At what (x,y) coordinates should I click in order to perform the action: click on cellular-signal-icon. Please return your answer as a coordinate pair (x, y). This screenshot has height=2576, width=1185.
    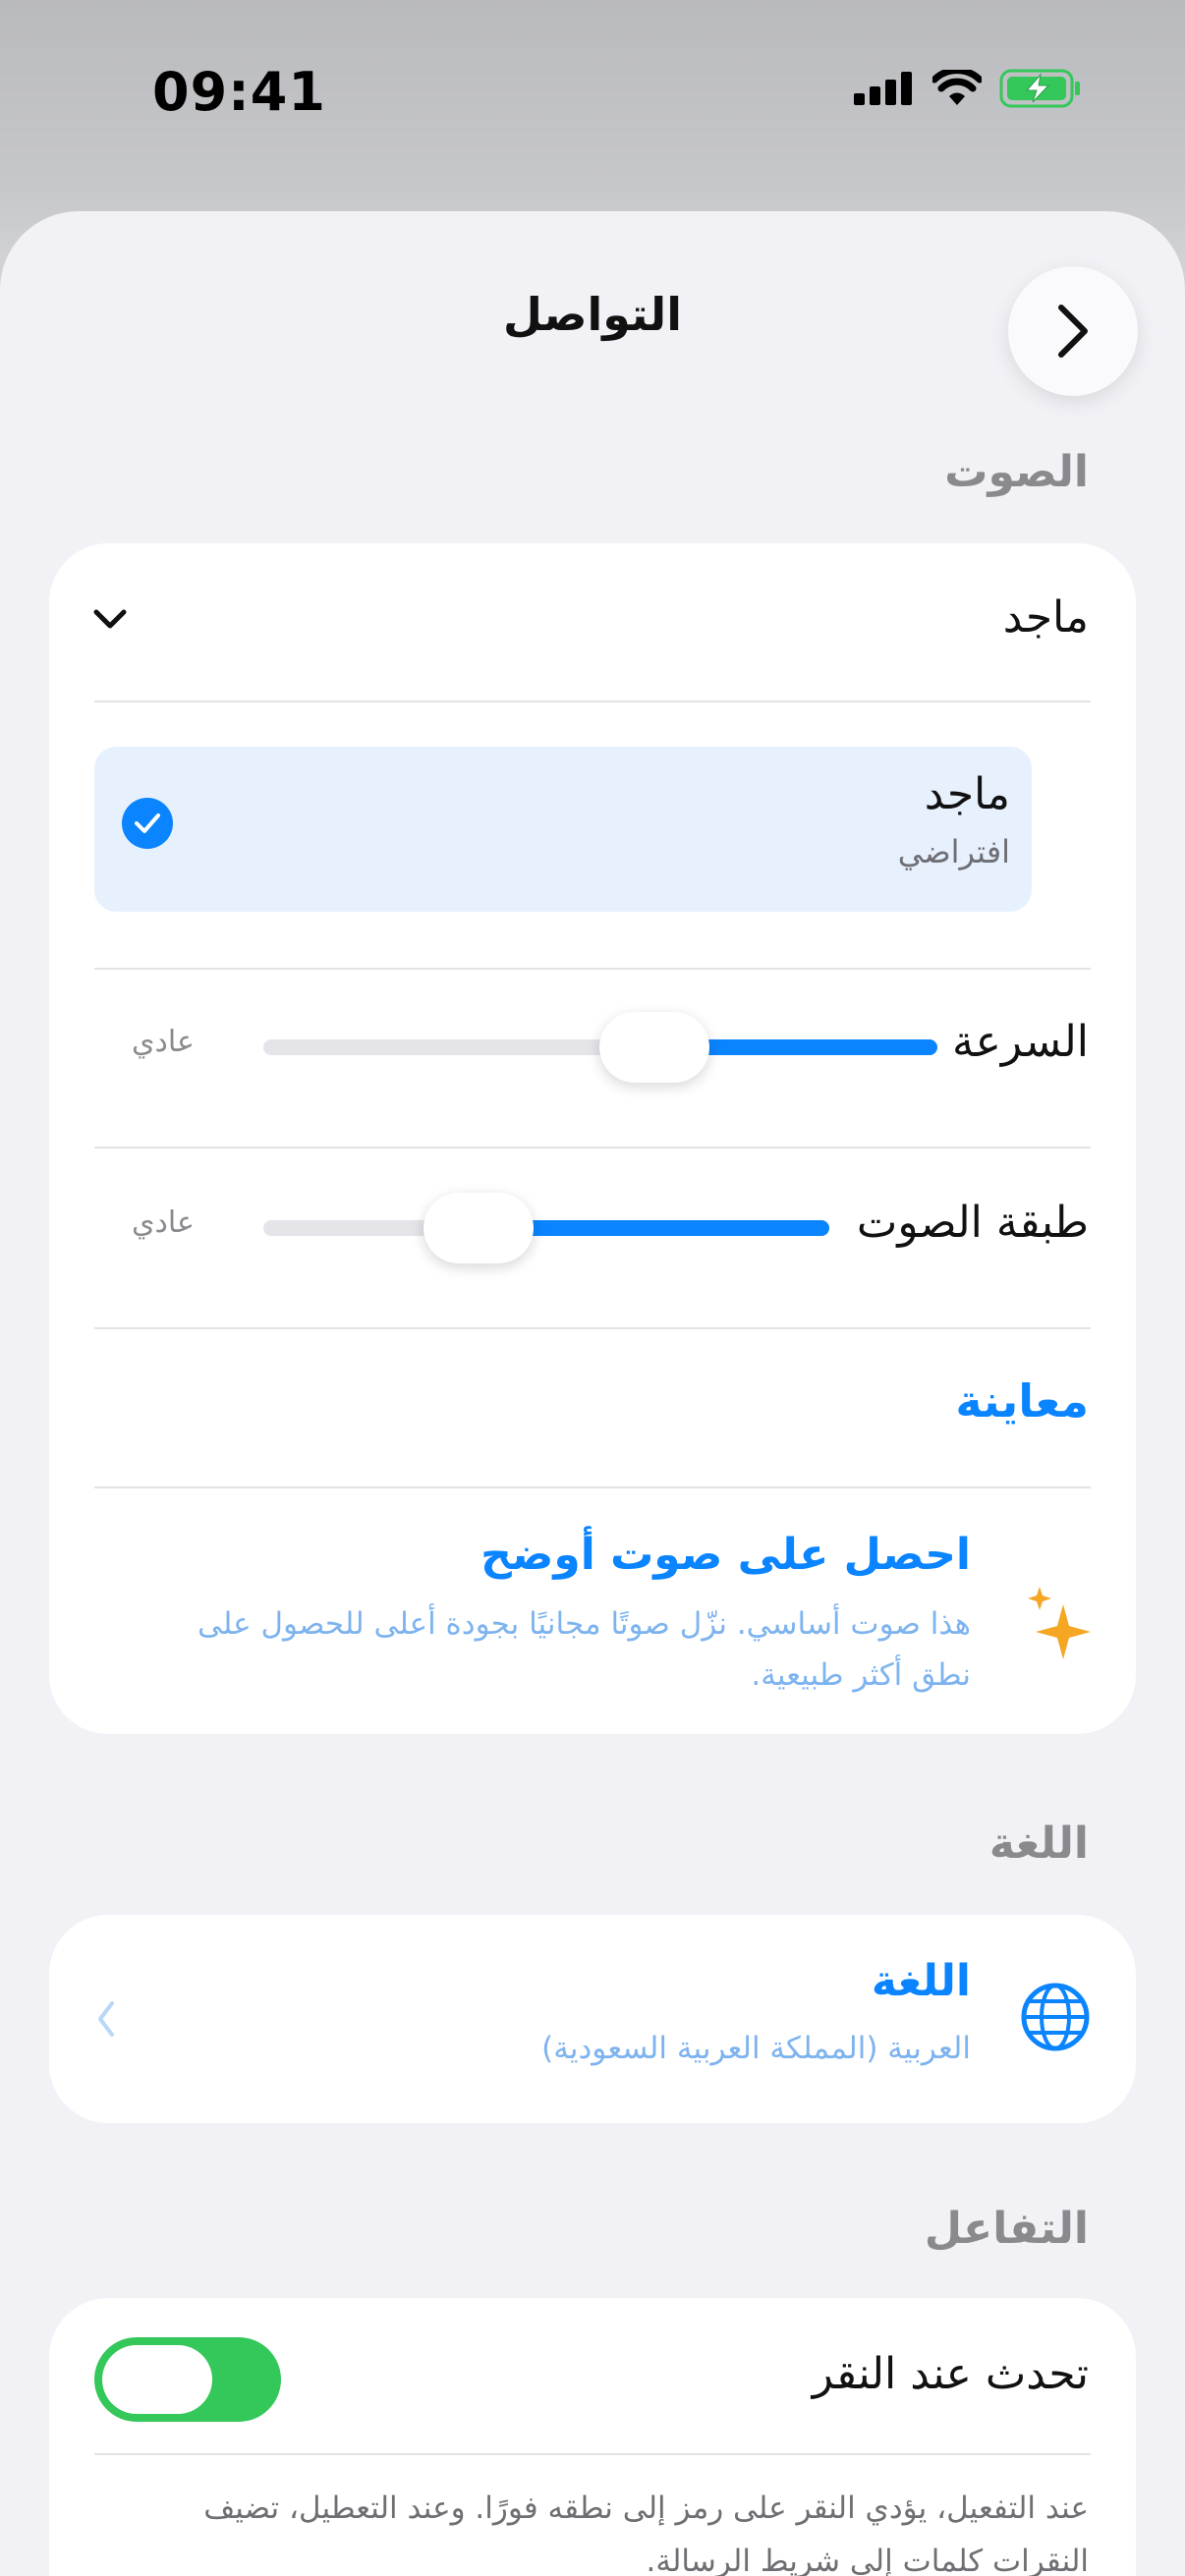
    Looking at the image, I should click on (883, 88).